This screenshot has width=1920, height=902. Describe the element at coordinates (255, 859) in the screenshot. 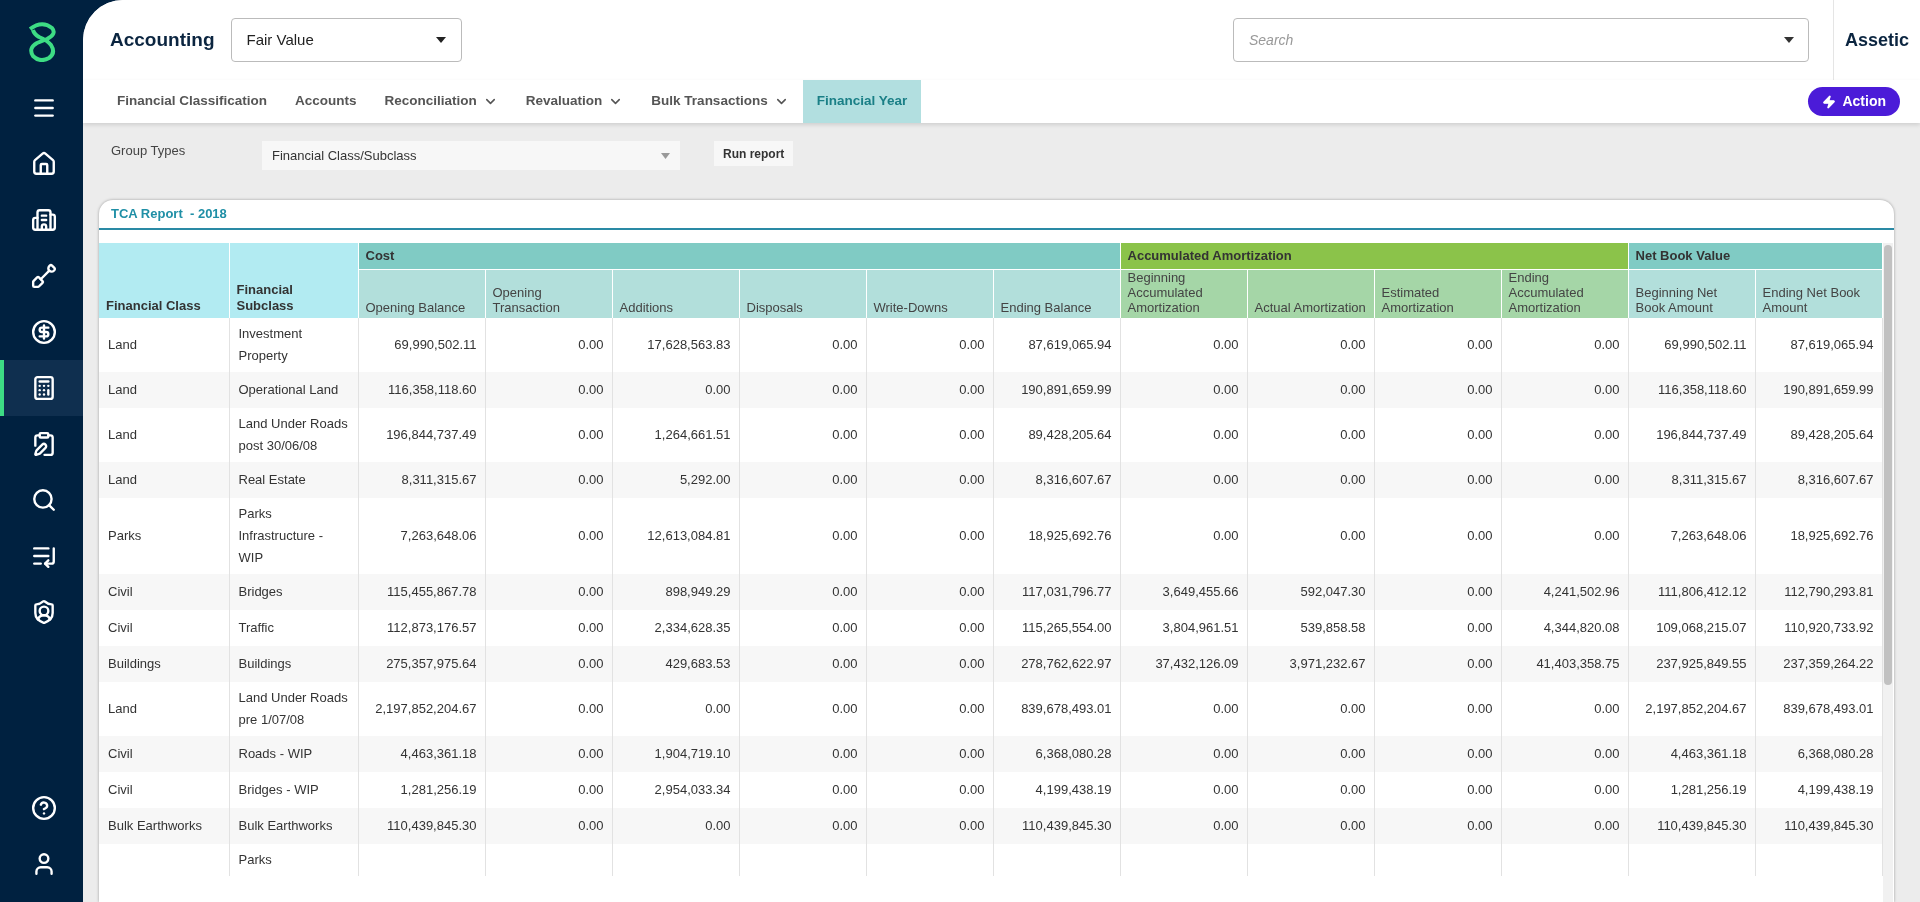

I see `table-cell: Parks` at that location.